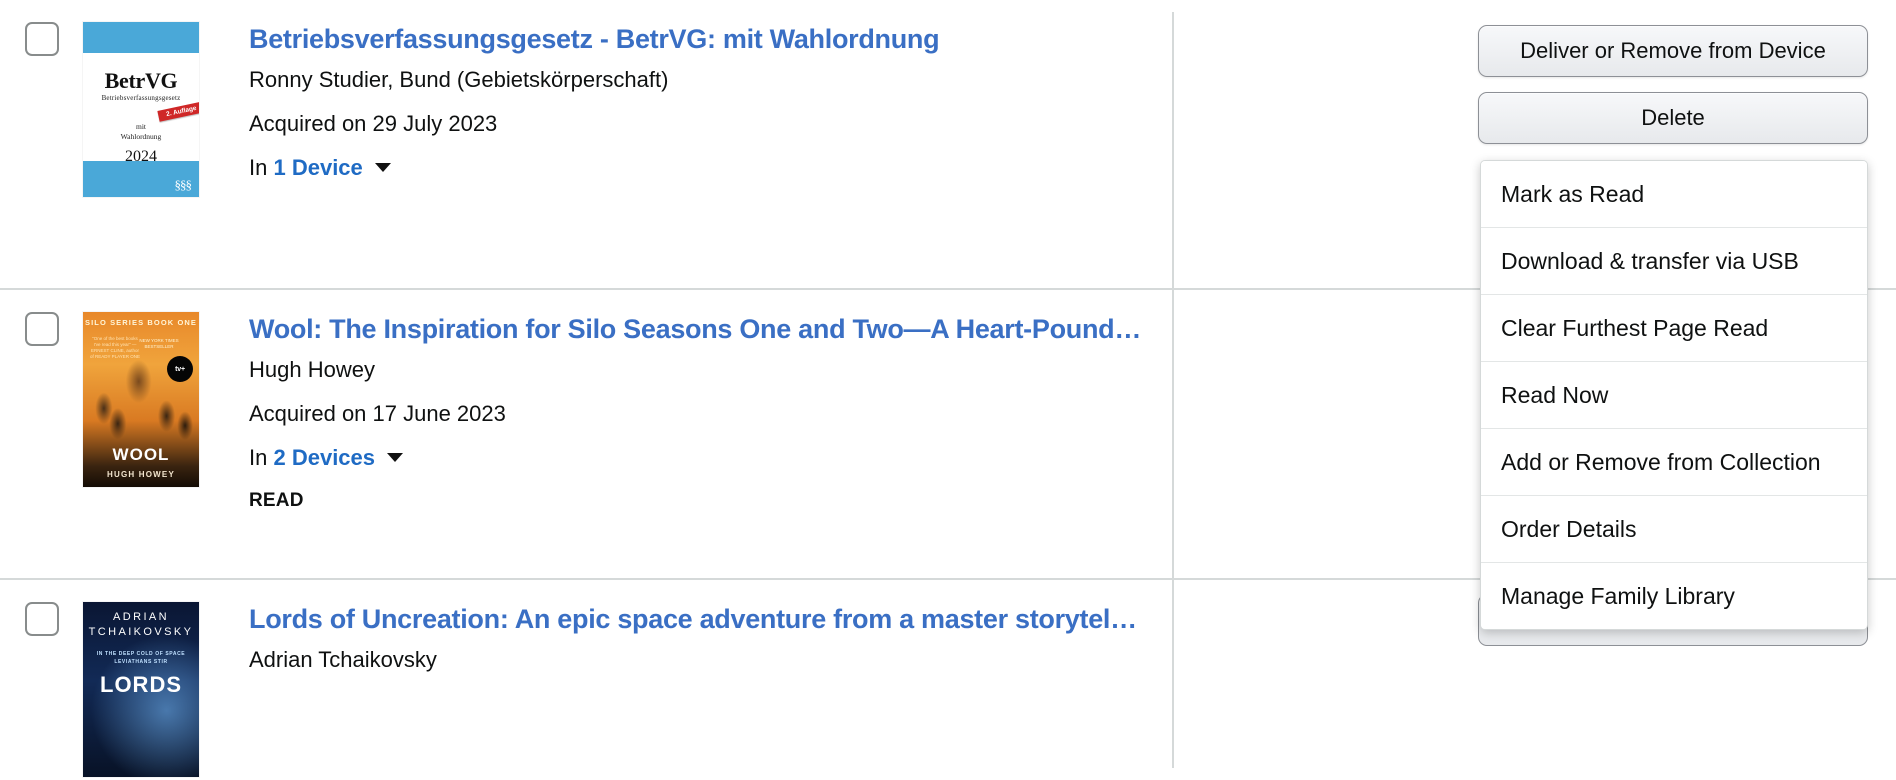 Image resolution: width=1896 pixels, height=780 pixels. Describe the element at coordinates (141, 98) in the screenshot. I see `cover-subtitle-text: Betriebsverfassungsgesetz` at that location.